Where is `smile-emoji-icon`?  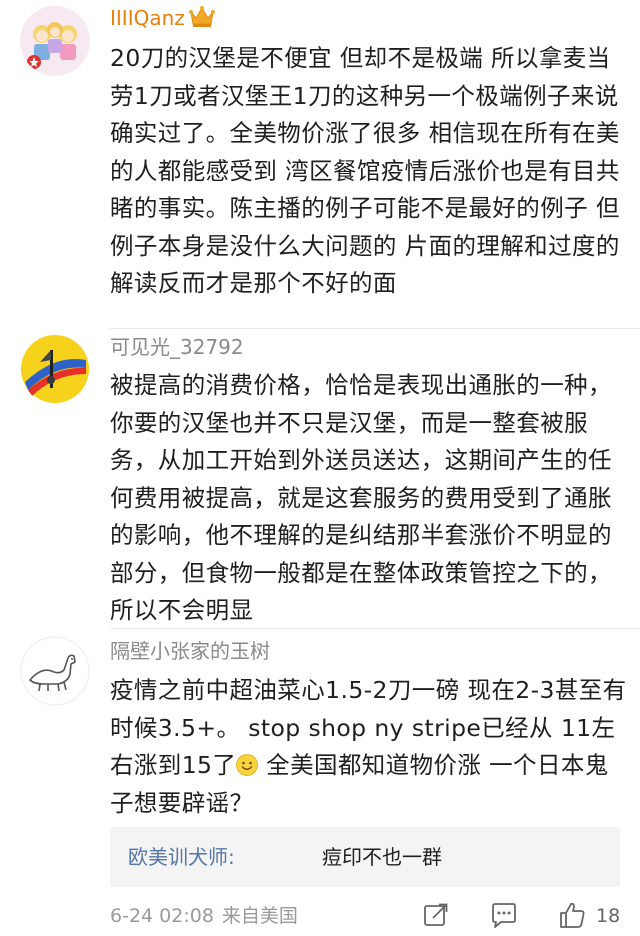
smile-emoji-icon is located at coordinates (247, 763).